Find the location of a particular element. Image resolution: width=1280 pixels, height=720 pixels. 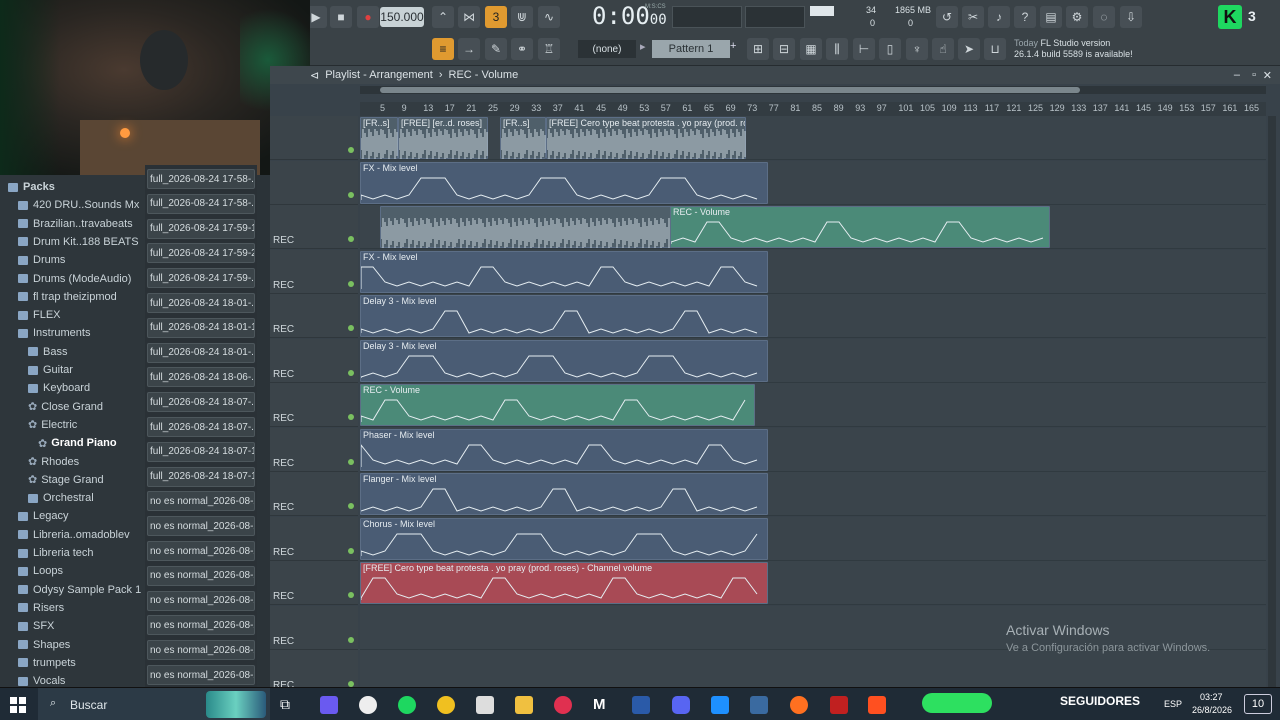

spotify-icon is located at coordinates (407, 705).